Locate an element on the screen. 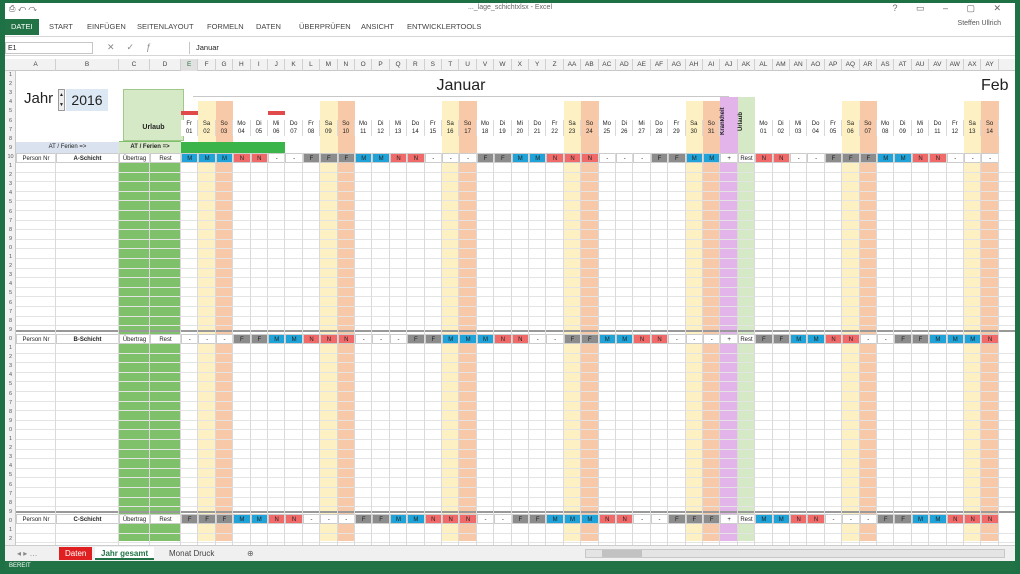 The image size is (1020, 574). column-header-ah: AH is located at coordinates (694, 65).